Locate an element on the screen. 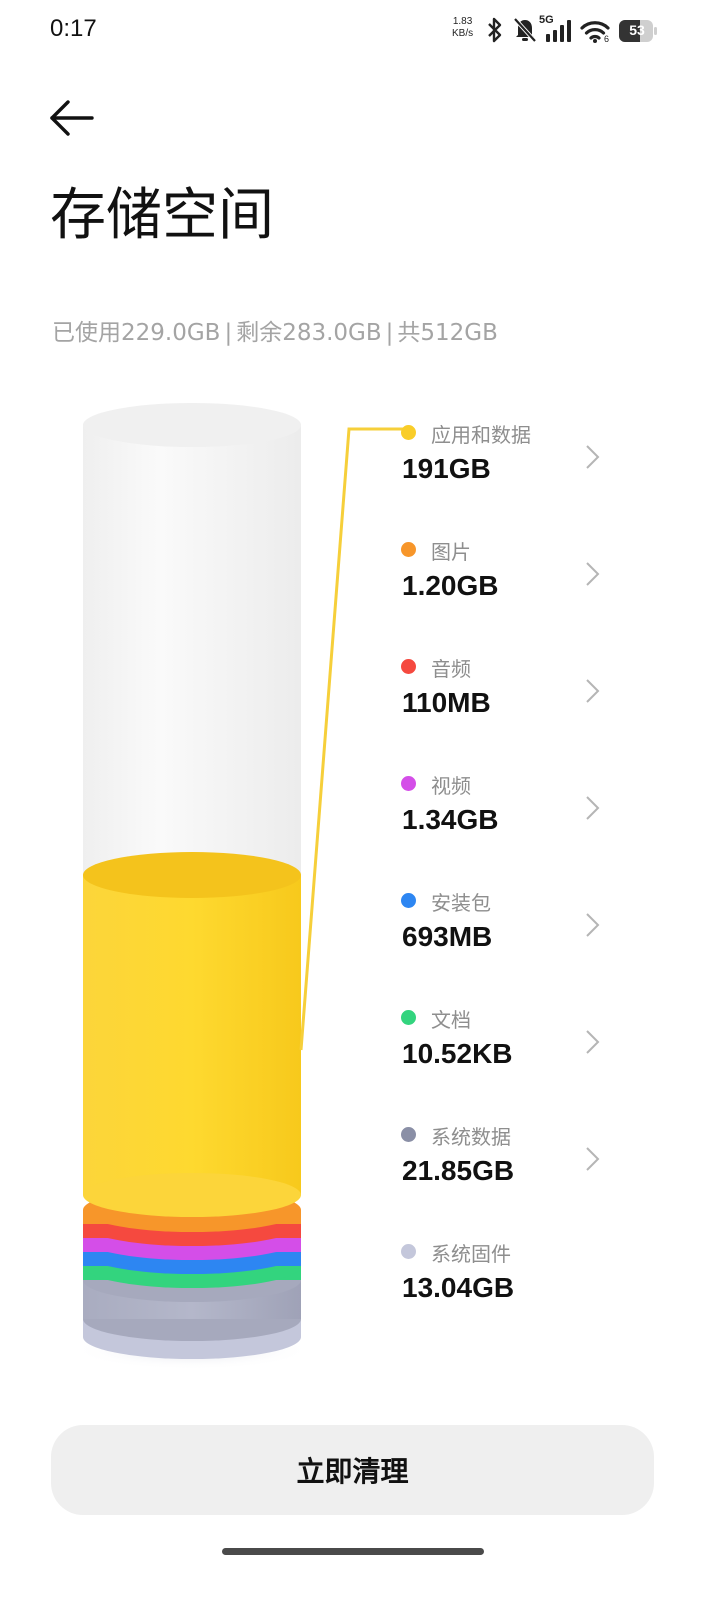  net-speed: 1.83 KB/s is located at coordinates (462, 28).